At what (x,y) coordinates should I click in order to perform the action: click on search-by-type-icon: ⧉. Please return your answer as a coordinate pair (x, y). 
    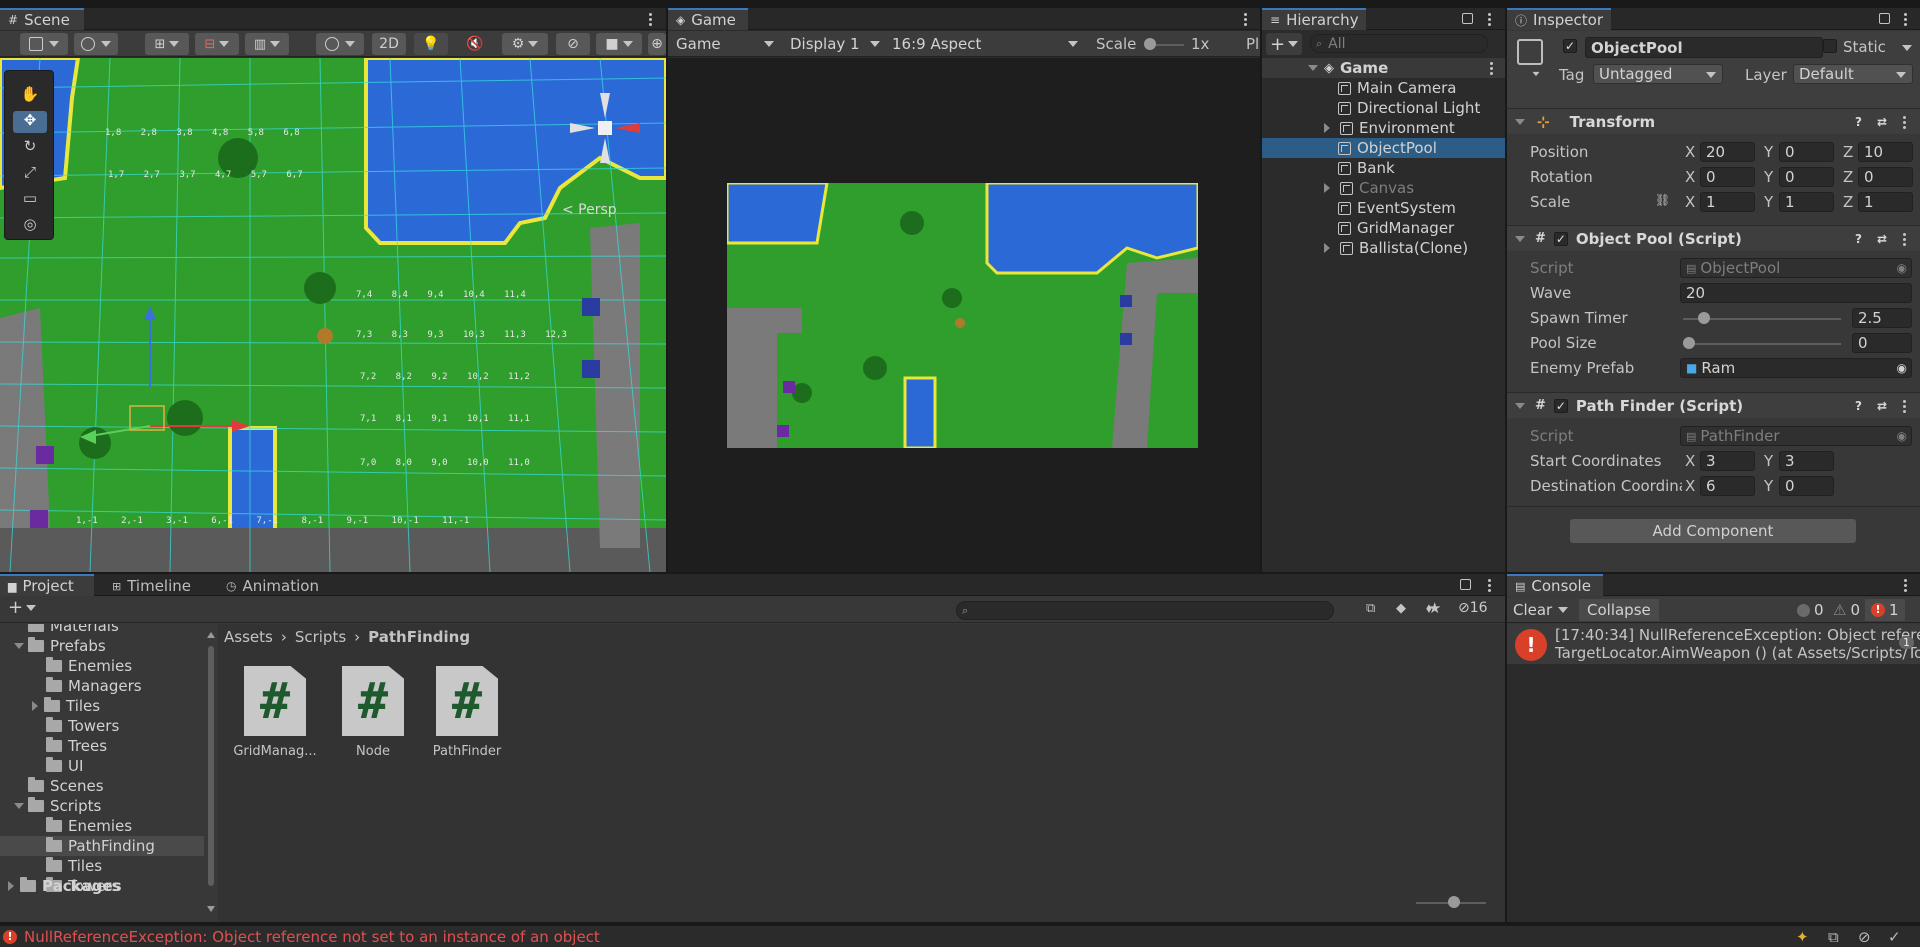
    Looking at the image, I should click on (1370, 608).